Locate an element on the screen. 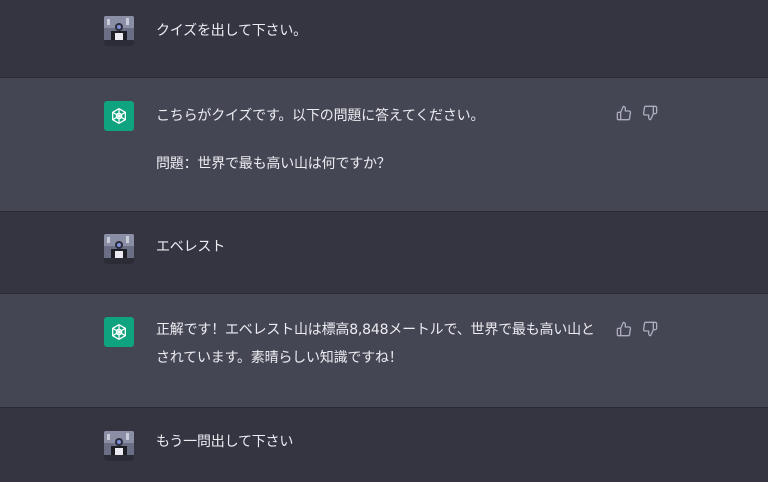  message-paragraph: こちらがクイズです。以下の問題に答えてください。 is located at coordinates (320, 116).